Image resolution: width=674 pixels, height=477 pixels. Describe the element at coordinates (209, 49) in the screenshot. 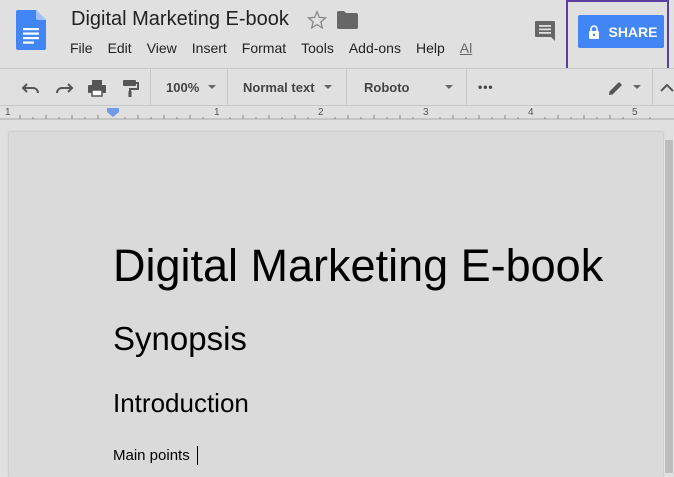

I see `menu-insert: Insert` at that location.